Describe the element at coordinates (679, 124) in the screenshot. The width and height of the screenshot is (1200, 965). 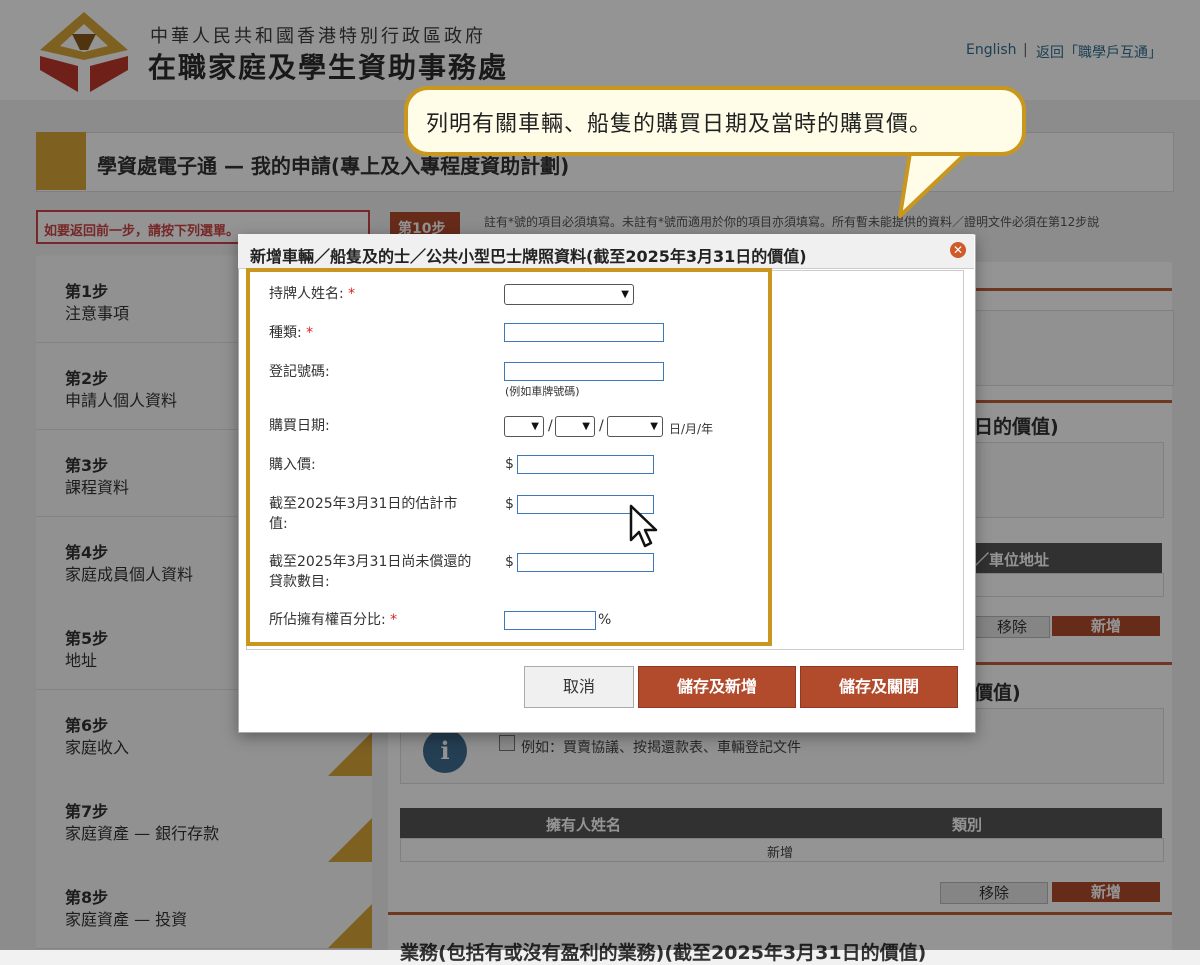
I see `callout-text: 列明有關車輛、船隻的購買日期及當時的購買價。` at that location.